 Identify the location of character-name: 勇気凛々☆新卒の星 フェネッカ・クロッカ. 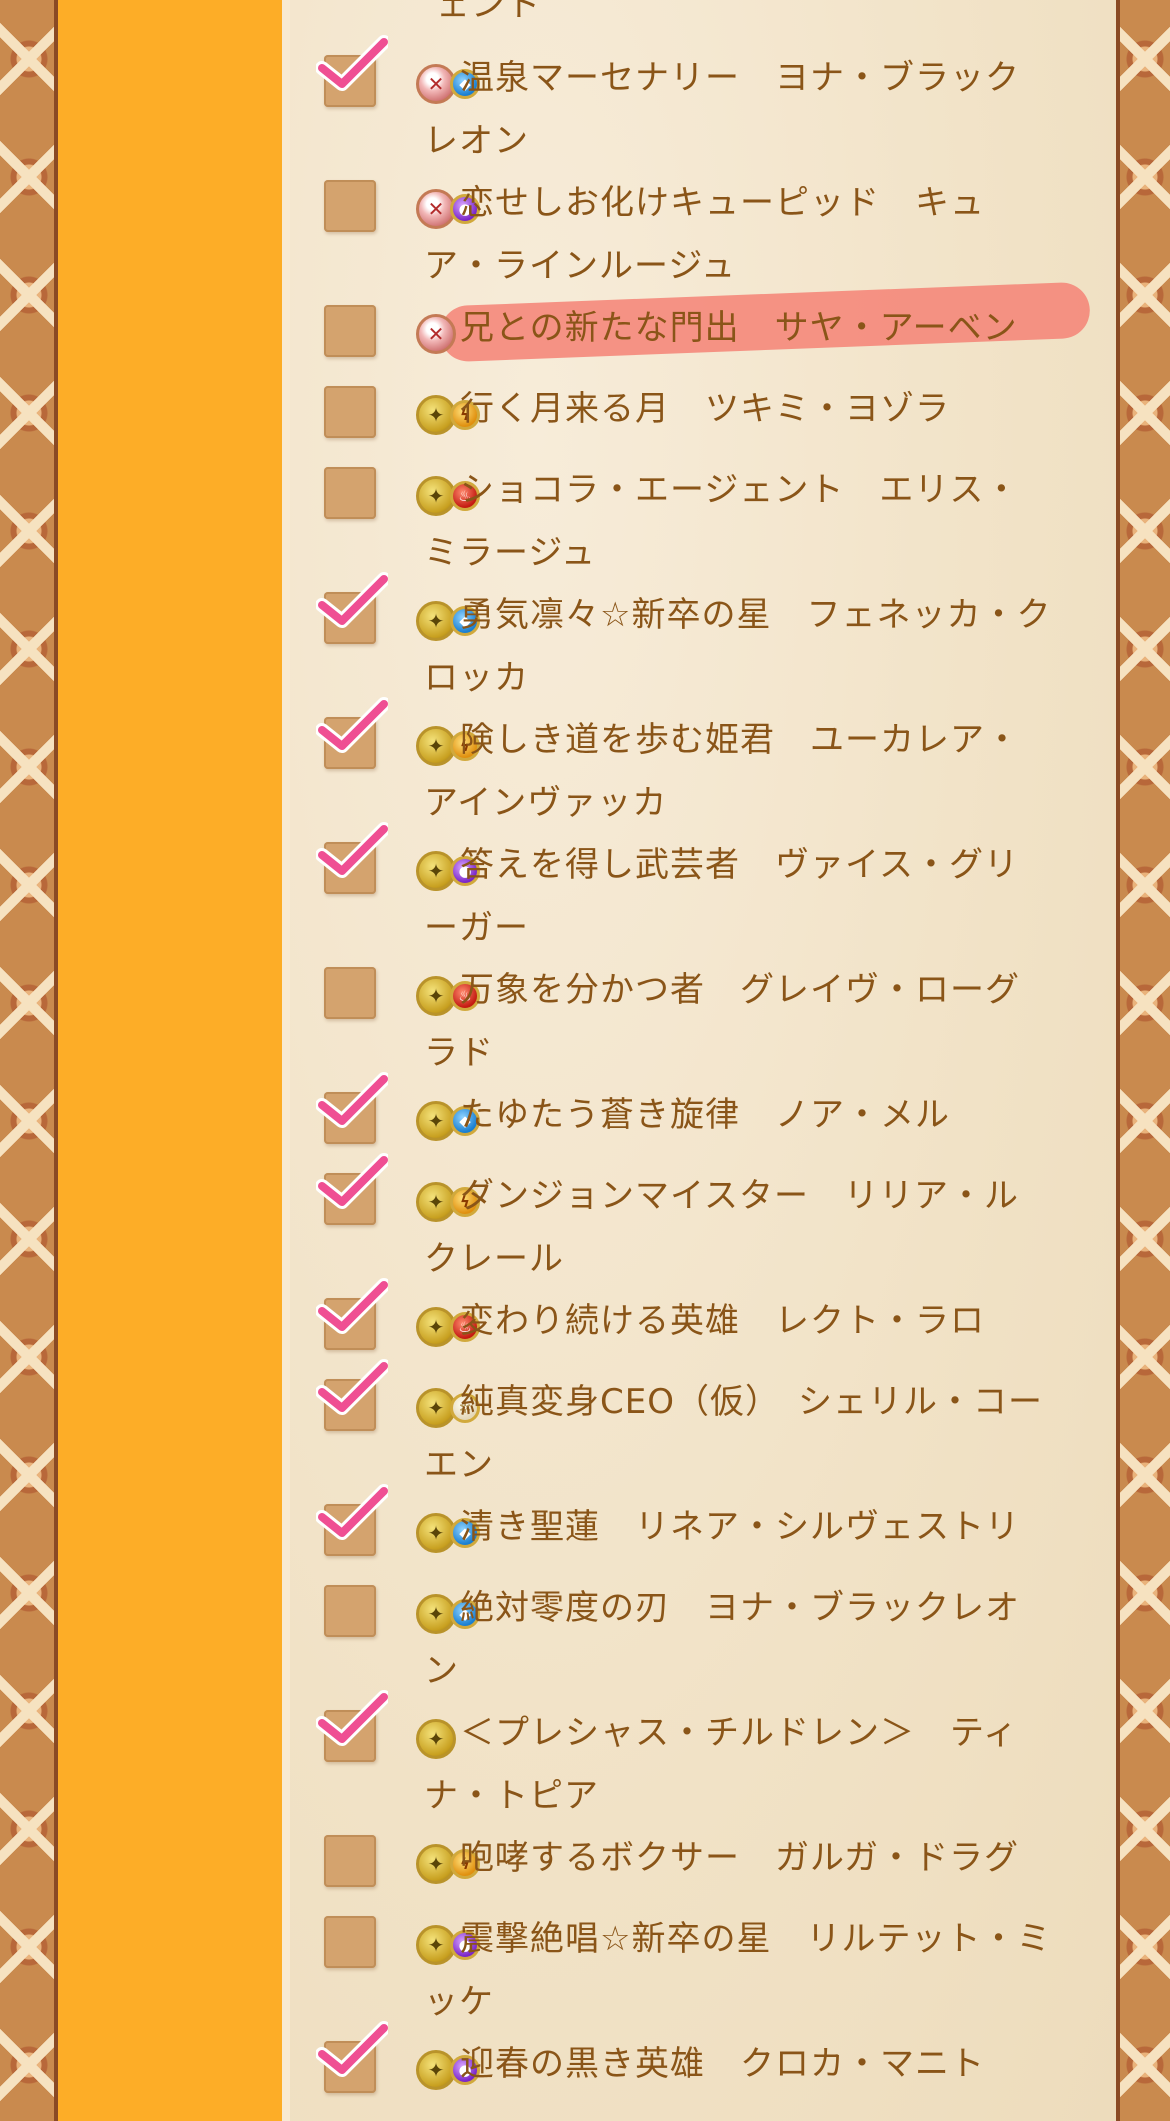
(750, 647).